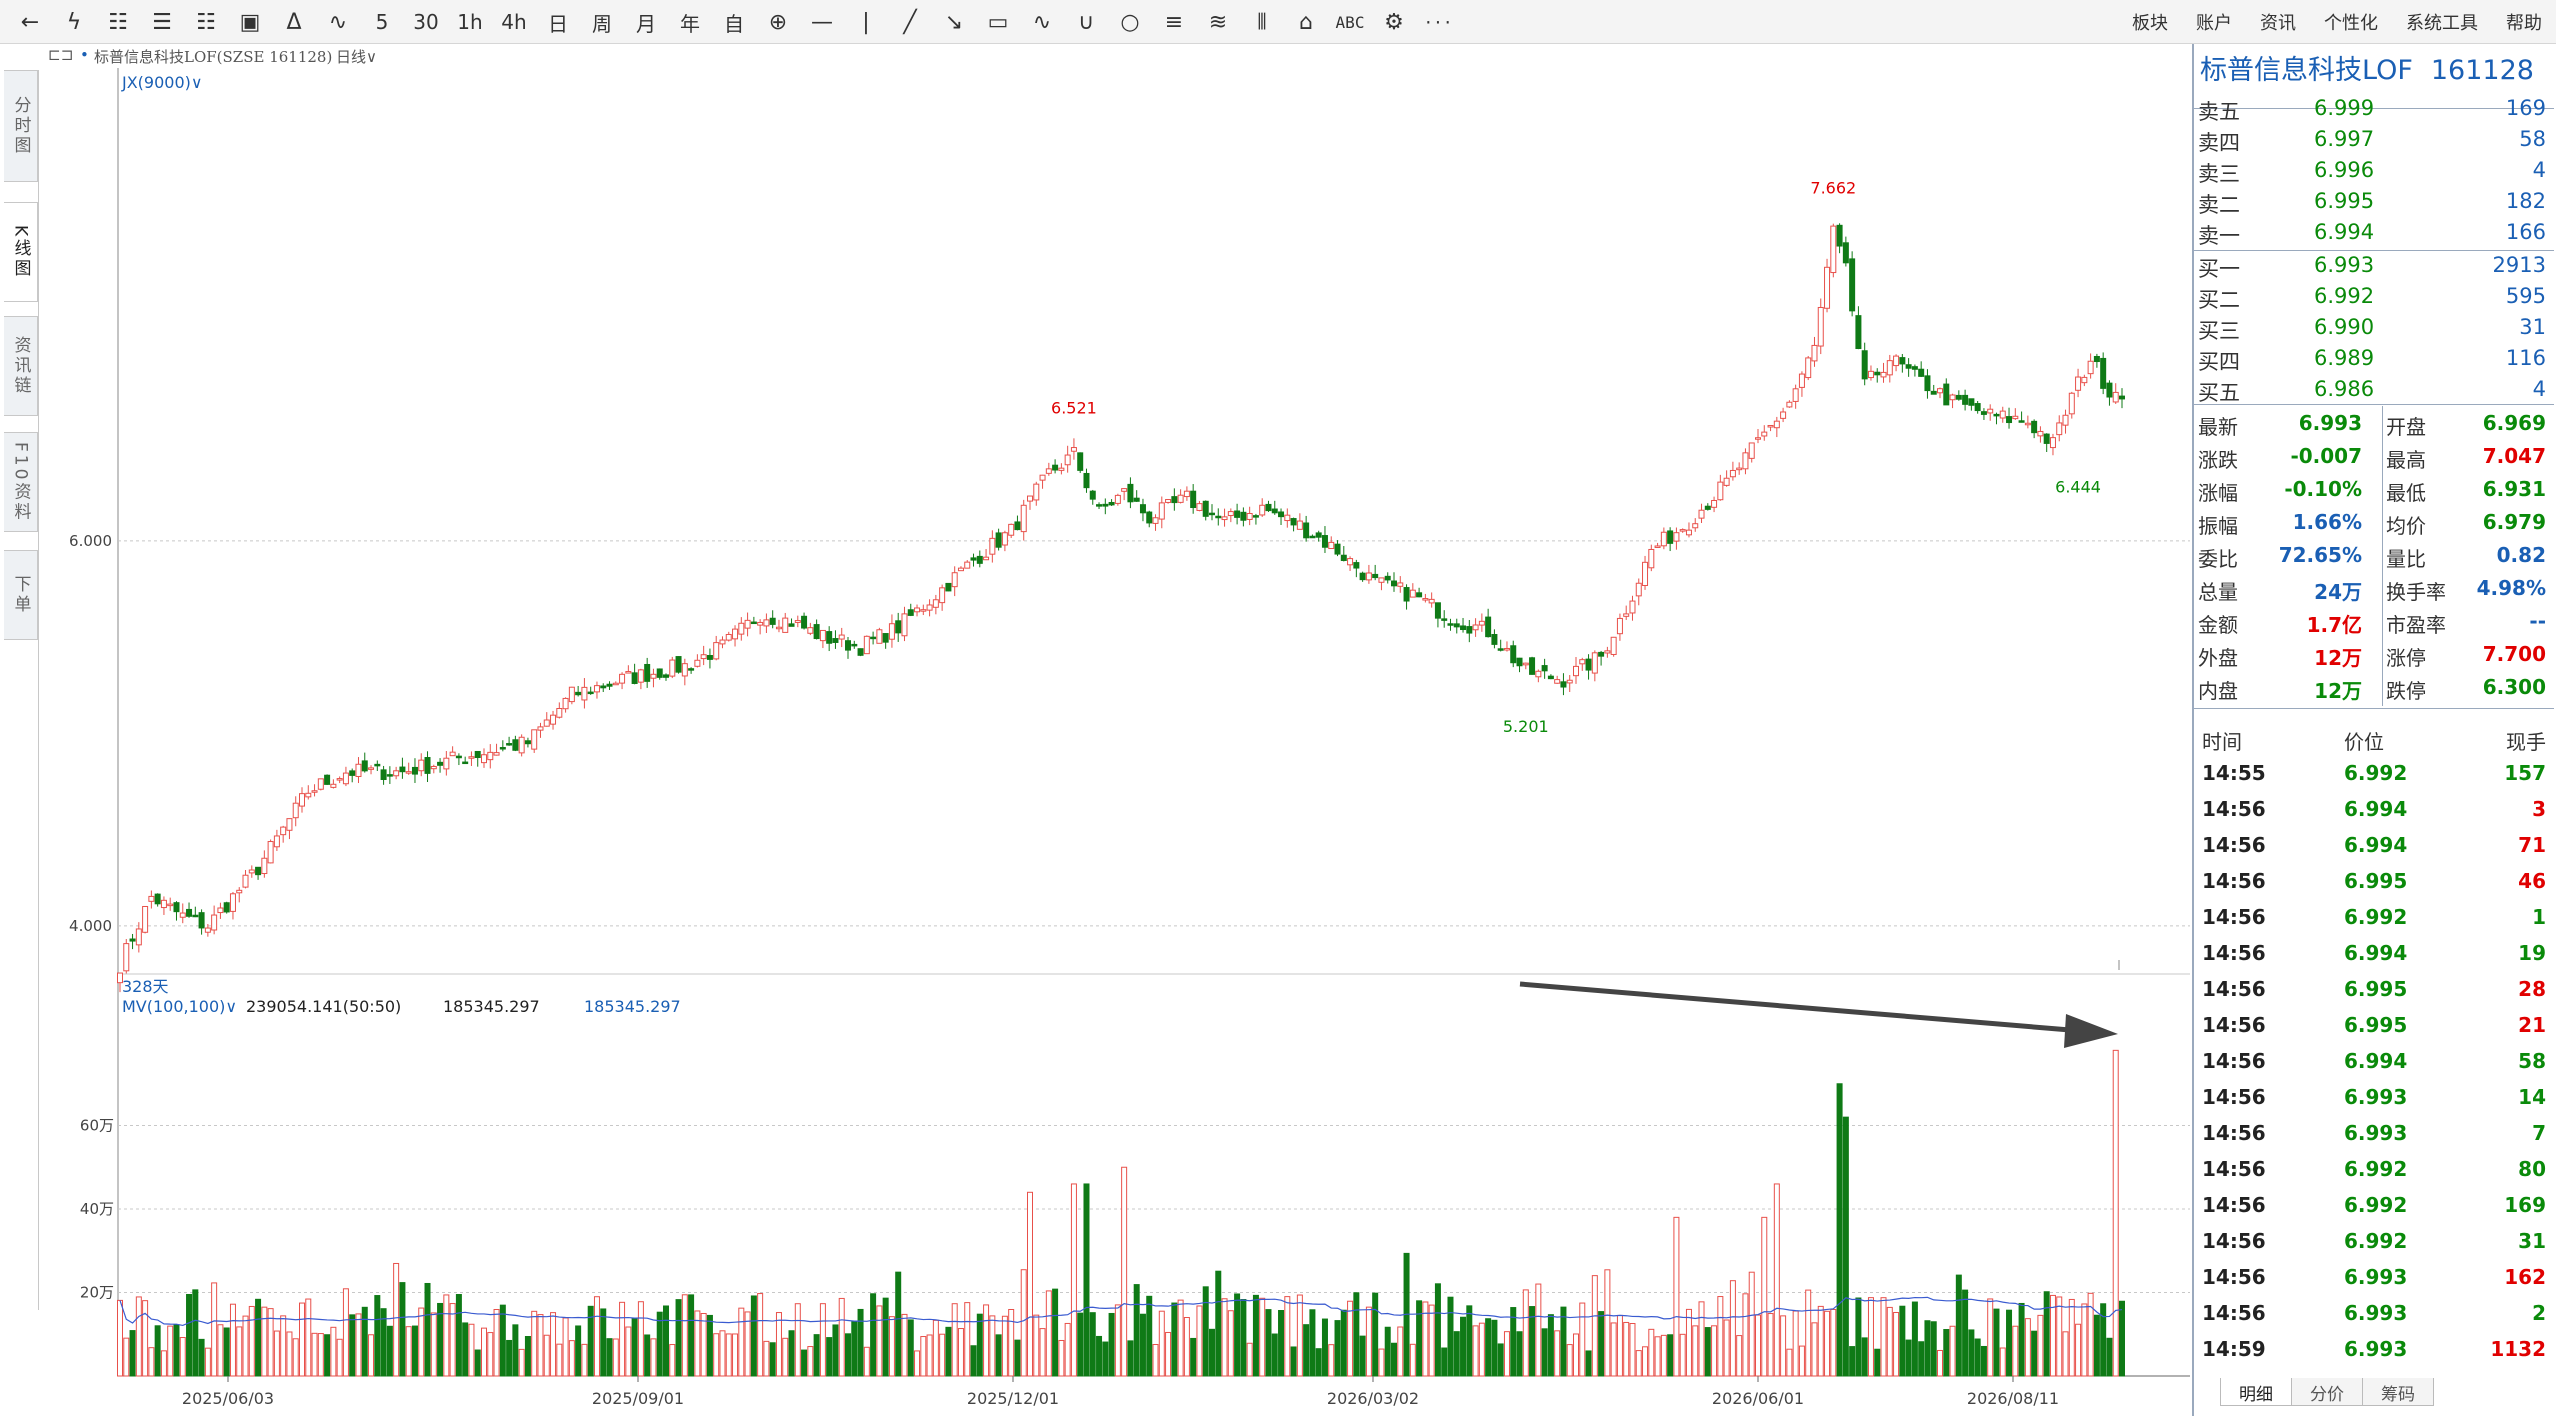  What do you see at coordinates (2150, 22) in the screenshot?
I see `menu-item-0: 板块` at bounding box center [2150, 22].